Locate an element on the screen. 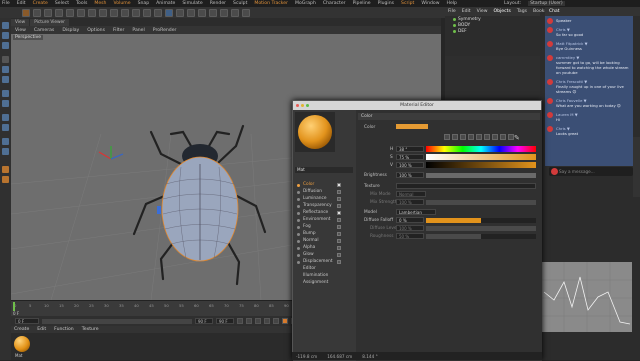 The width and height of the screenshot is (640, 361). menu-select: Select is located at coordinates (62, 3).